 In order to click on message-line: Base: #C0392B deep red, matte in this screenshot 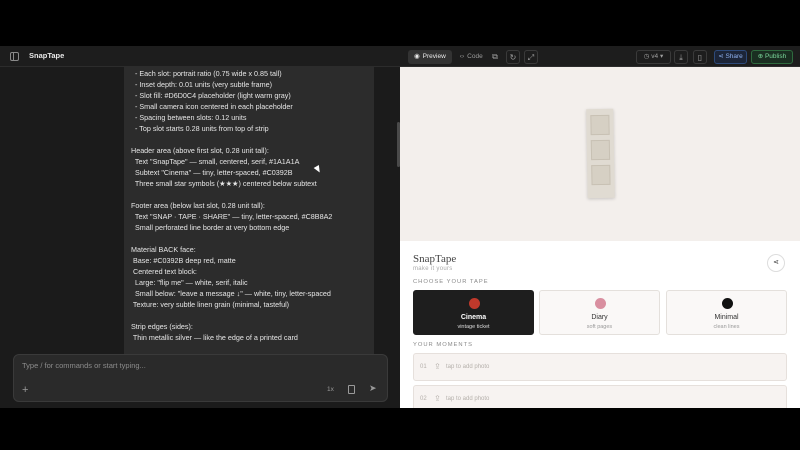, I will do `click(183, 260)`.